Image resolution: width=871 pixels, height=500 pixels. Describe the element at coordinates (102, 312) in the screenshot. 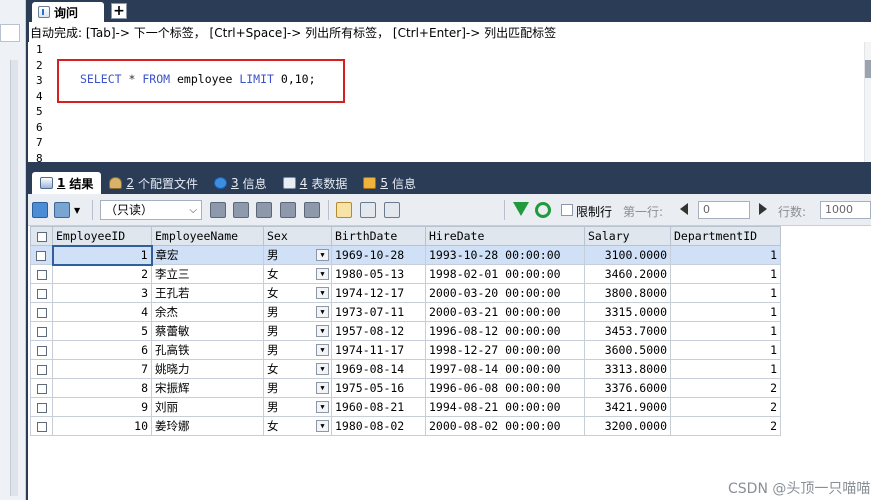

I see `employee-id-cell: 4` at that location.